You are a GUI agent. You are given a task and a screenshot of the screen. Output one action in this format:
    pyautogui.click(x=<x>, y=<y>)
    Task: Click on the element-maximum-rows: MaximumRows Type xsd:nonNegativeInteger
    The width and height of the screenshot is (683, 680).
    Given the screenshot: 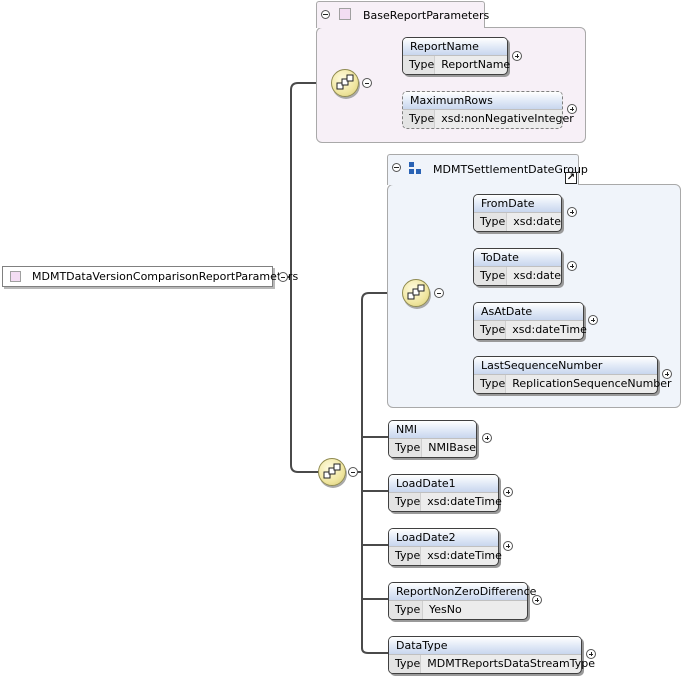 What is the action you would take?
    pyautogui.click(x=488, y=110)
    